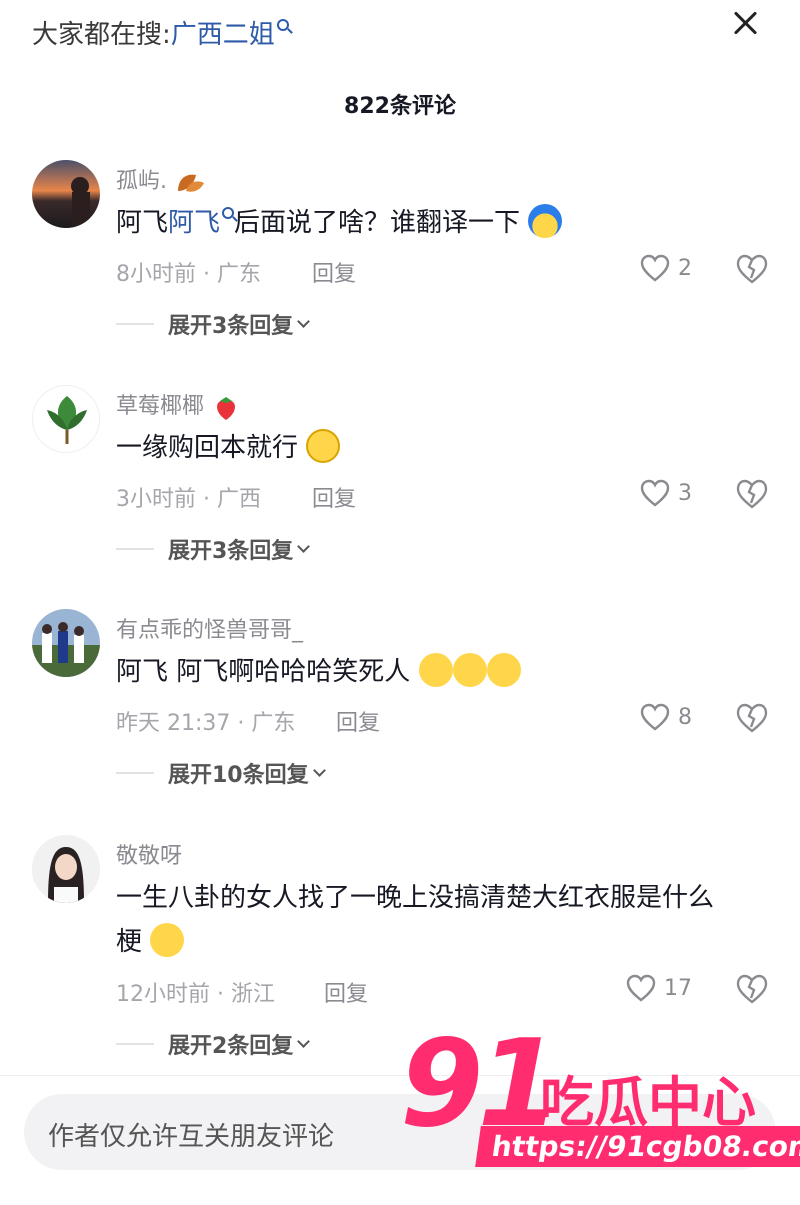  What do you see at coordinates (678, 988) in the screenshot?
I see `like-count: 17` at bounding box center [678, 988].